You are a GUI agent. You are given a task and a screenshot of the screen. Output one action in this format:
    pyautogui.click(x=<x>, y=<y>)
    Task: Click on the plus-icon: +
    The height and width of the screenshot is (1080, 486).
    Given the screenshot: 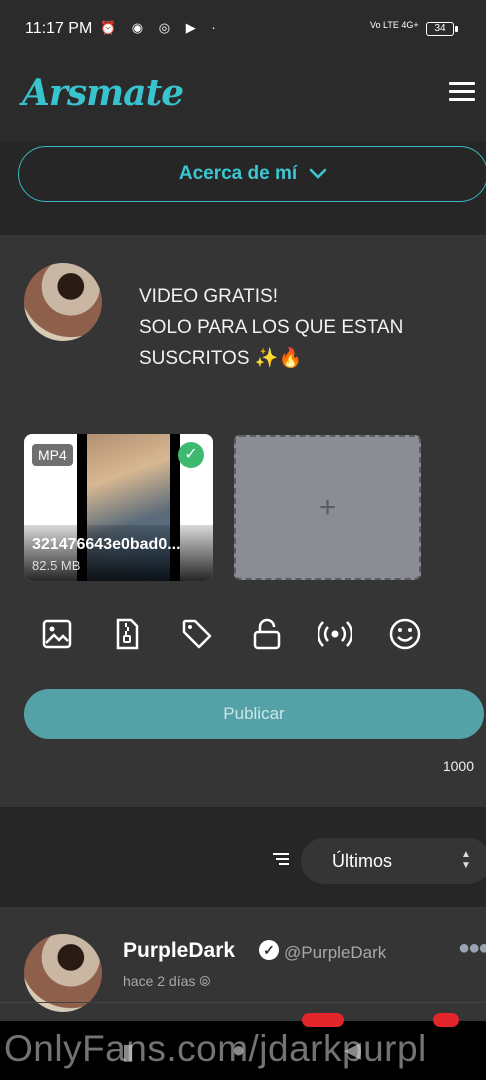 What is the action you would take?
    pyautogui.click(x=327, y=507)
    